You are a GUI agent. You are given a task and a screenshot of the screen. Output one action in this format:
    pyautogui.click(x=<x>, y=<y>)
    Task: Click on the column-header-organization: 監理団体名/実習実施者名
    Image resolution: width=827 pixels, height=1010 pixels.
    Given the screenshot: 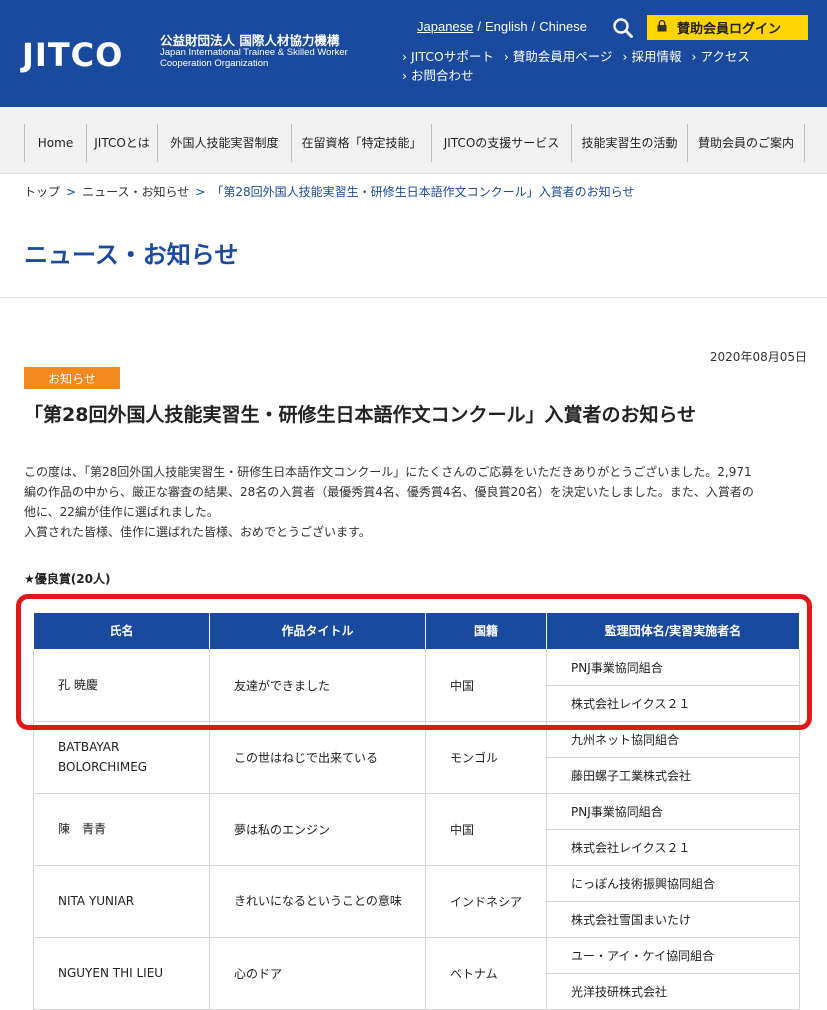 What is the action you would take?
    pyautogui.click(x=673, y=631)
    